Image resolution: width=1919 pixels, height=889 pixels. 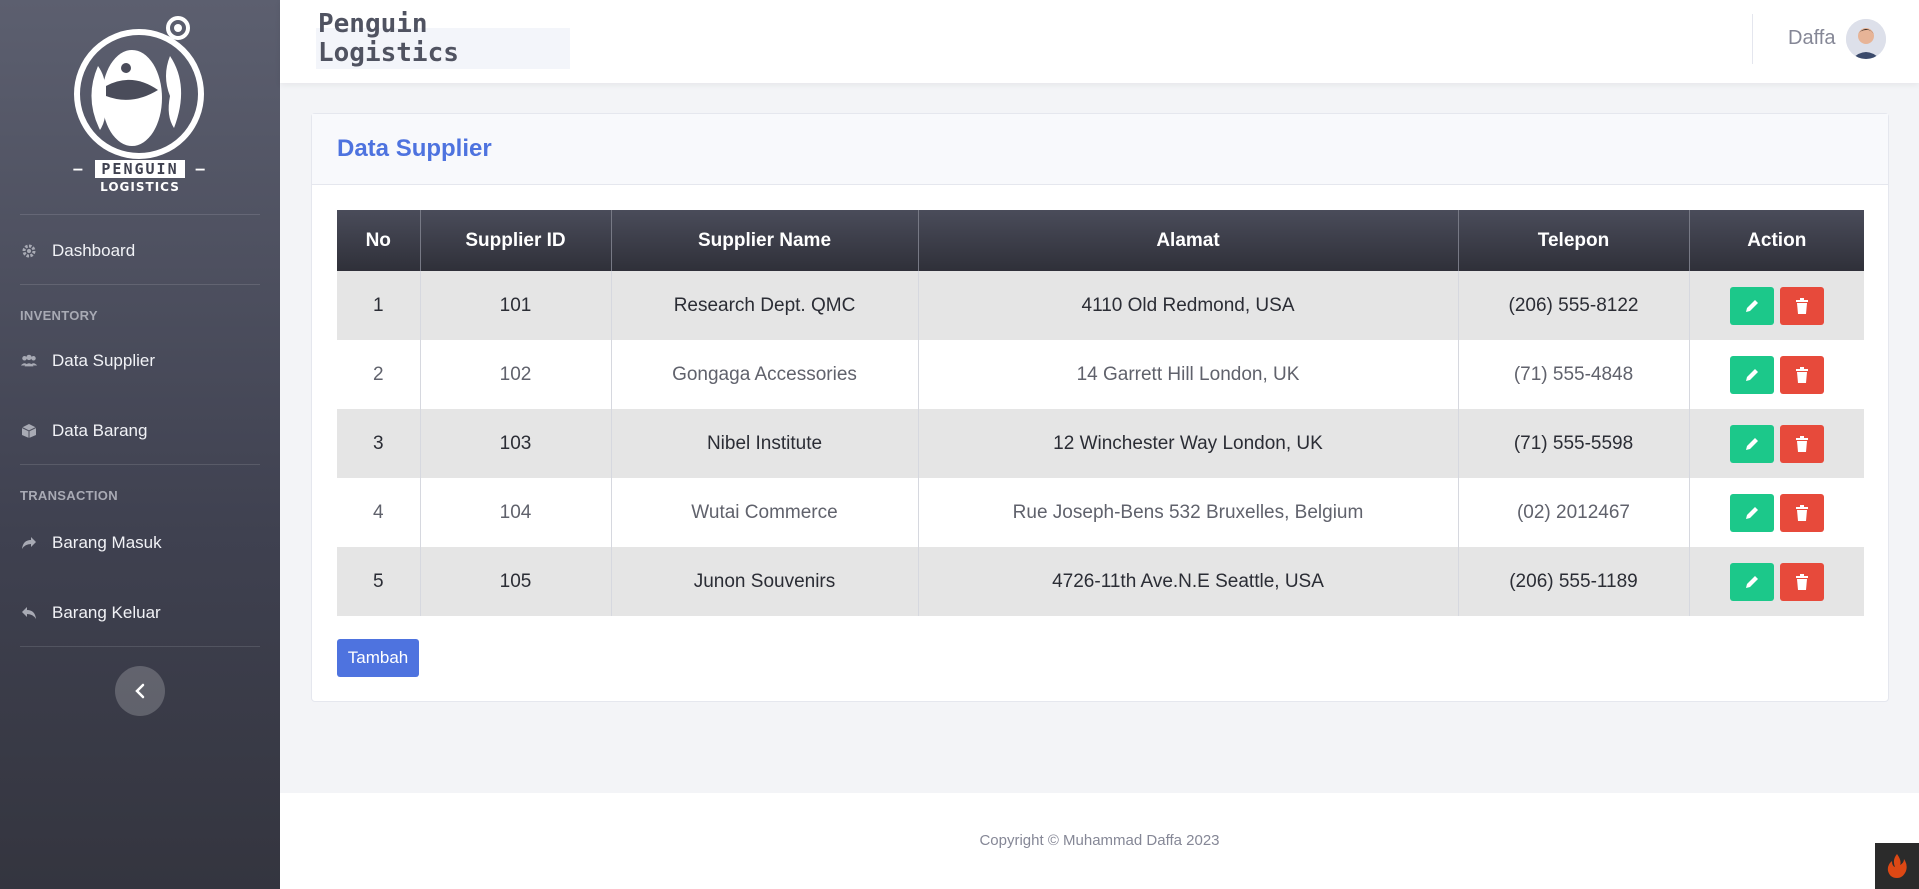 What do you see at coordinates (106, 612) in the screenshot?
I see `sidebar-item-label: Barang Keluar` at bounding box center [106, 612].